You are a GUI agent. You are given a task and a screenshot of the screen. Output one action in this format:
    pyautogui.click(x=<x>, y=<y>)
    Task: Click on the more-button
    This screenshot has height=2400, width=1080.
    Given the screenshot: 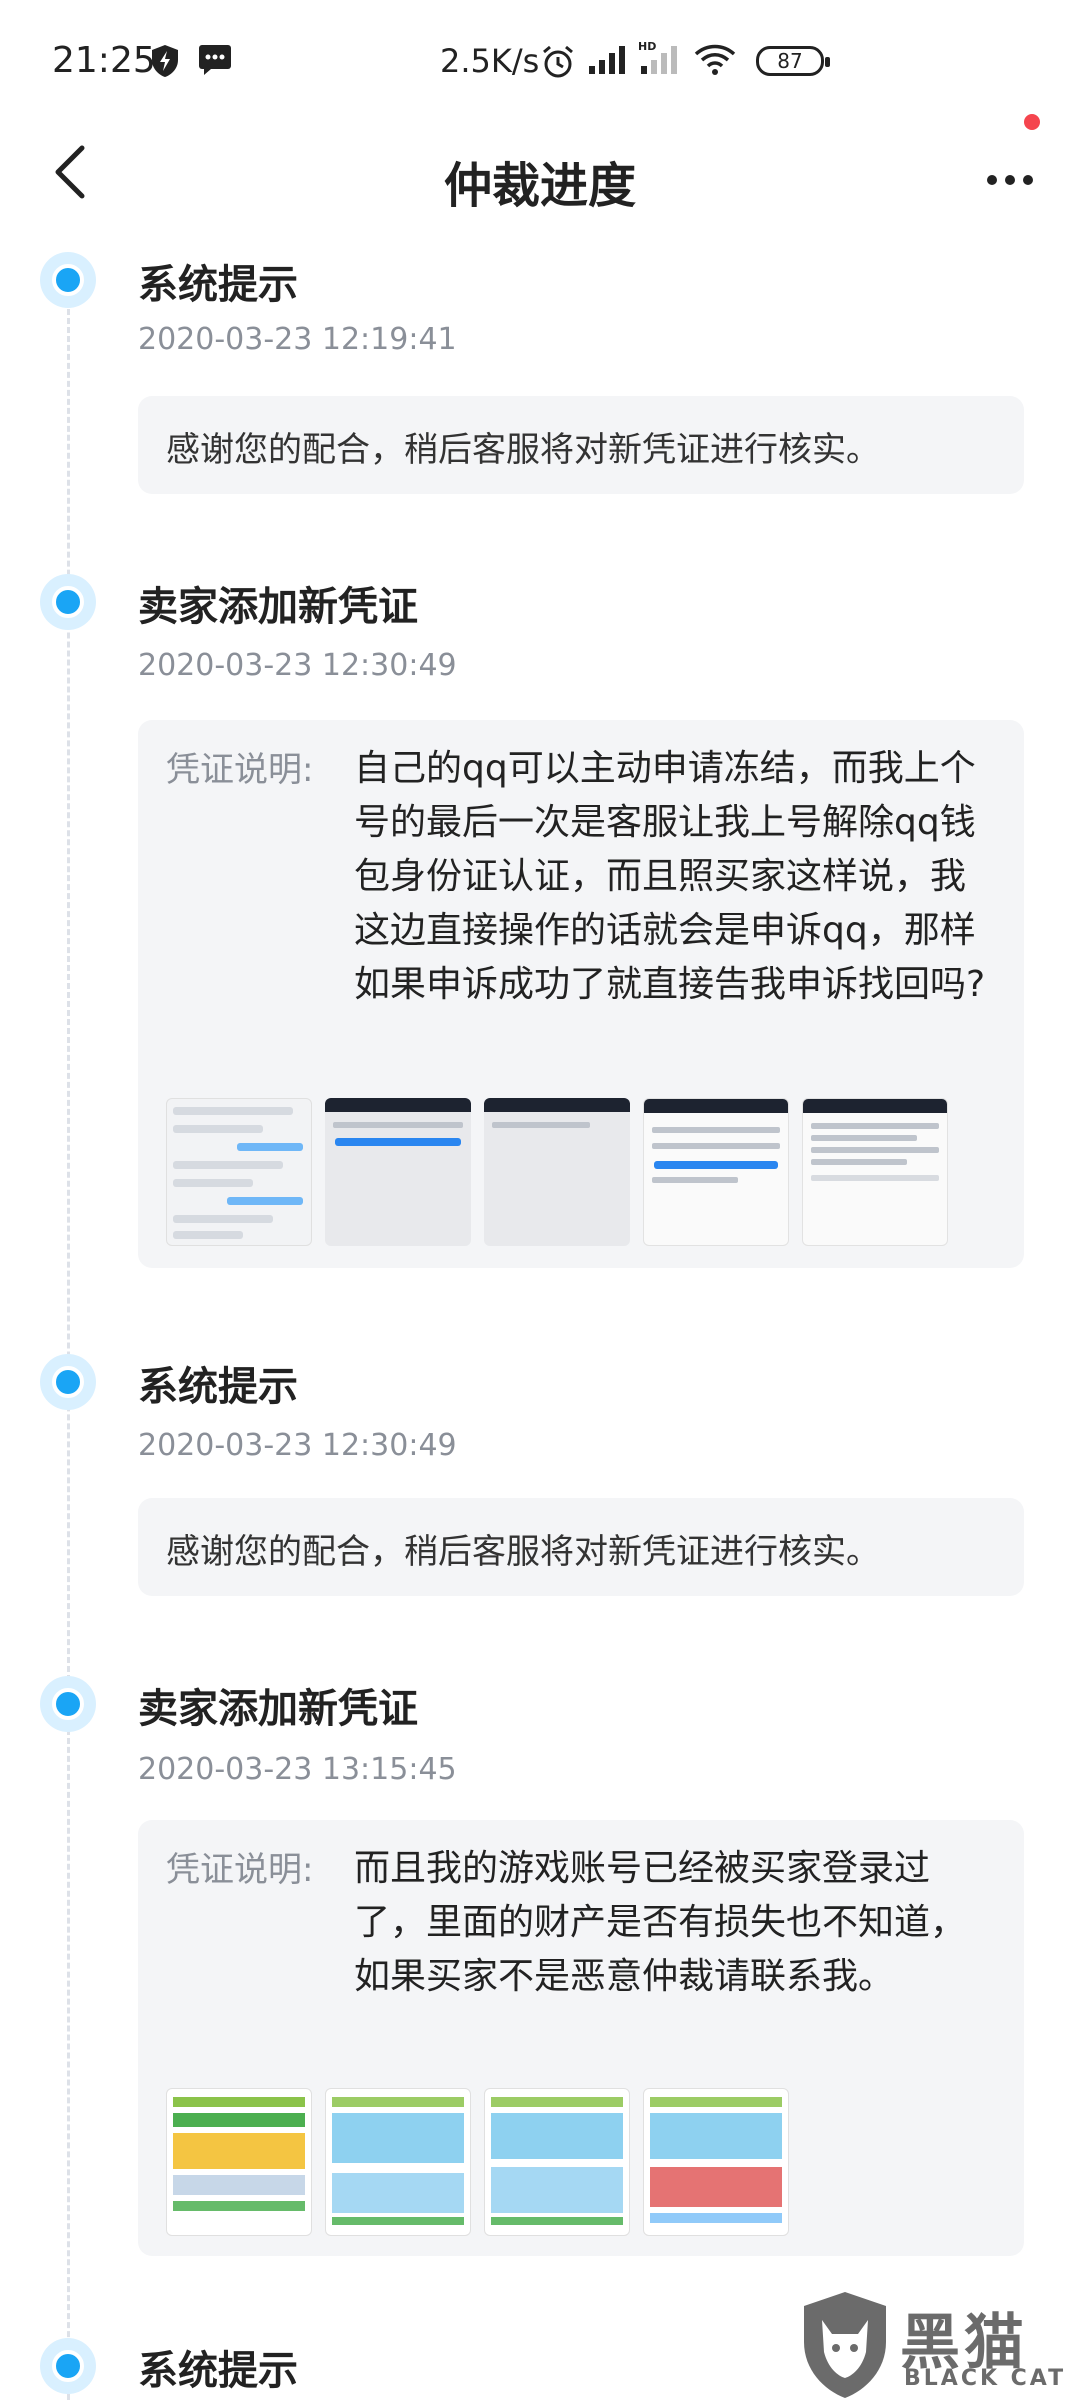 What is the action you would take?
    pyautogui.click(x=1010, y=180)
    